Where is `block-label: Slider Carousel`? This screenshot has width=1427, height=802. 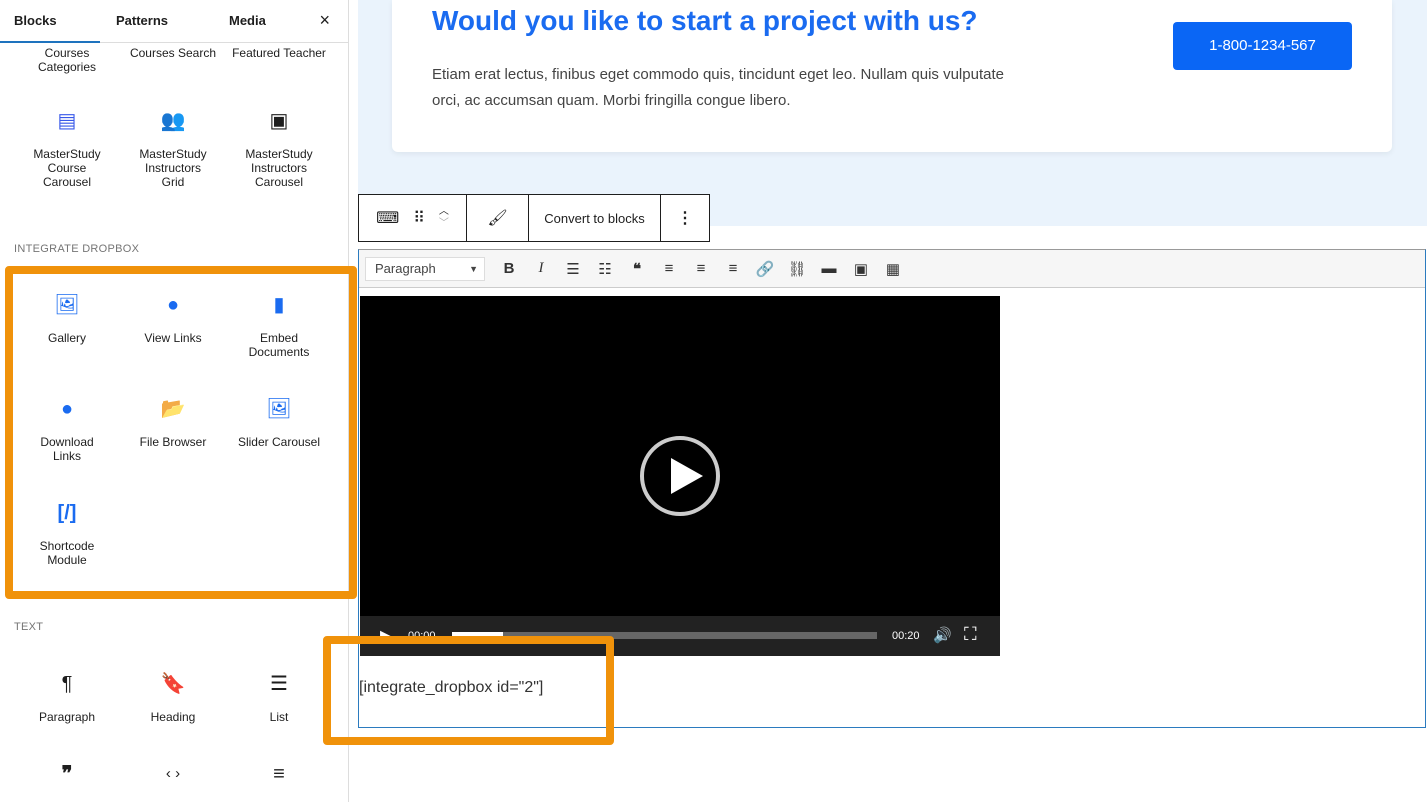 block-label: Slider Carousel is located at coordinates (279, 442).